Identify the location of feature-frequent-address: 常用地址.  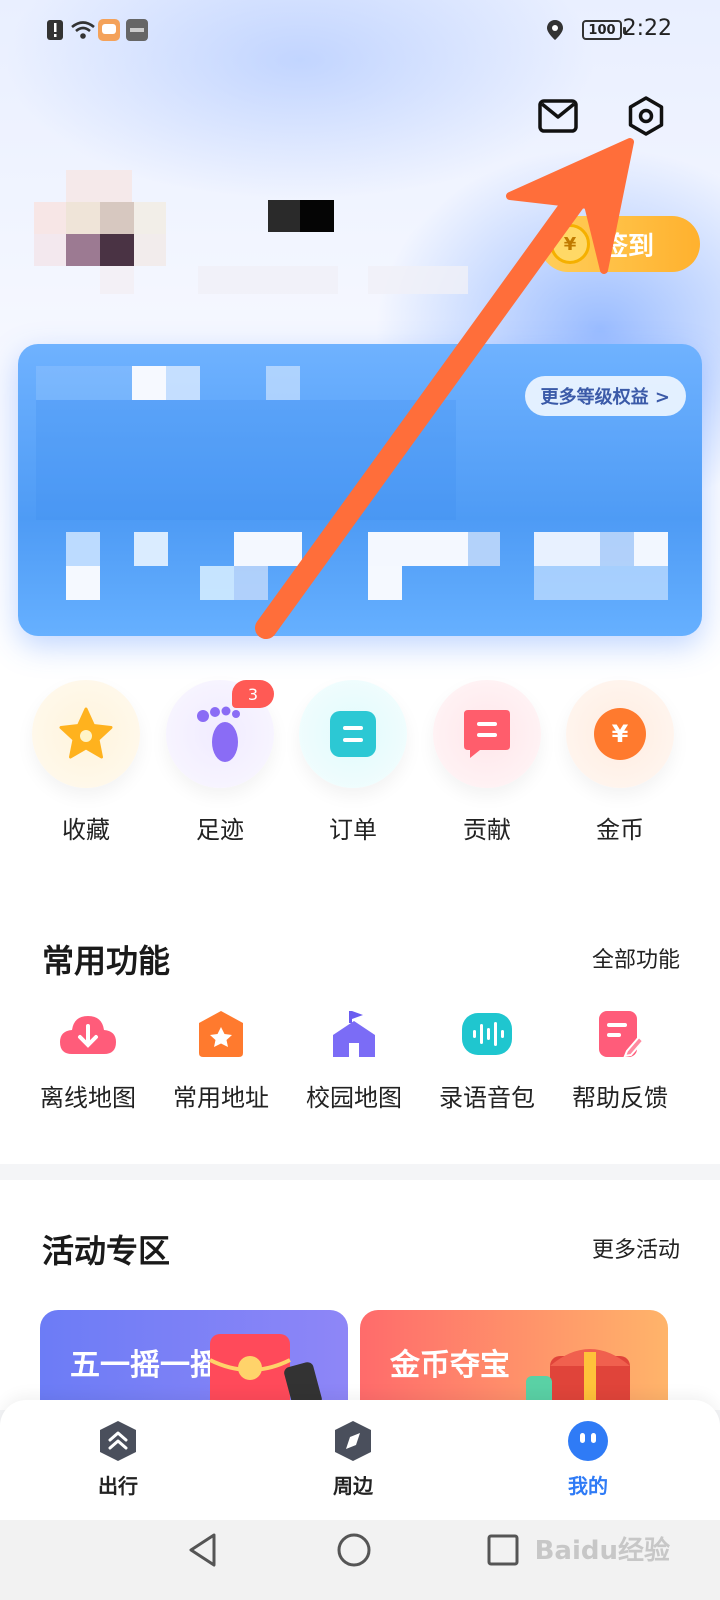
(221, 1058).